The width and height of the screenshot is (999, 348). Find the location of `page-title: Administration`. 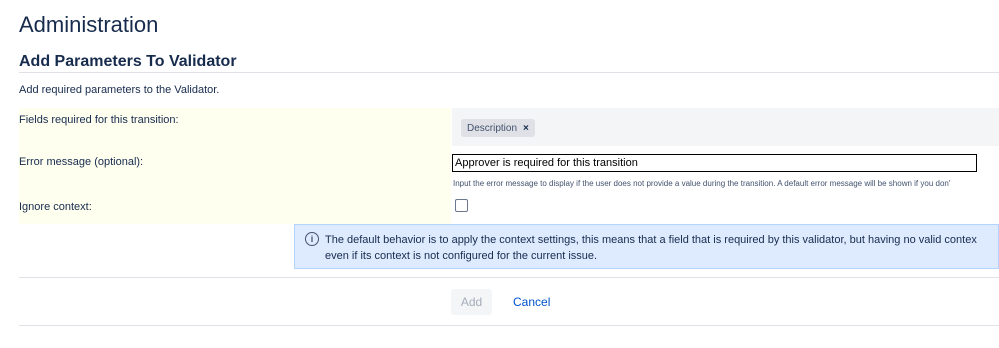

page-title: Administration is located at coordinates (89, 24).